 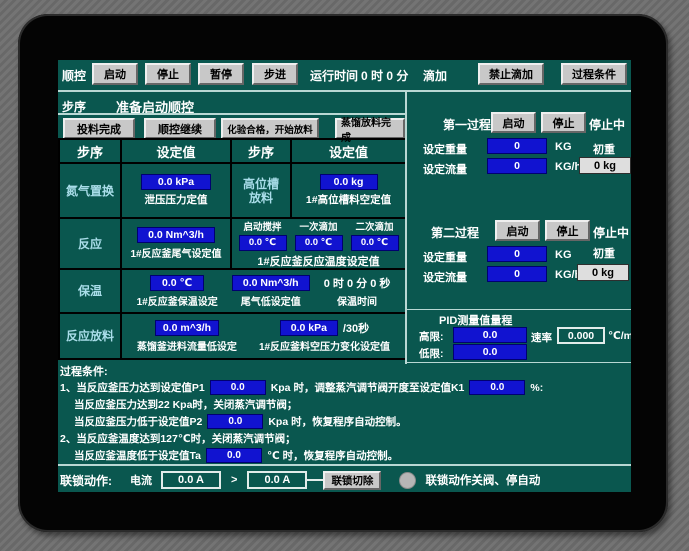 I want to click on col-header-step: 步序, so click(x=91, y=152).